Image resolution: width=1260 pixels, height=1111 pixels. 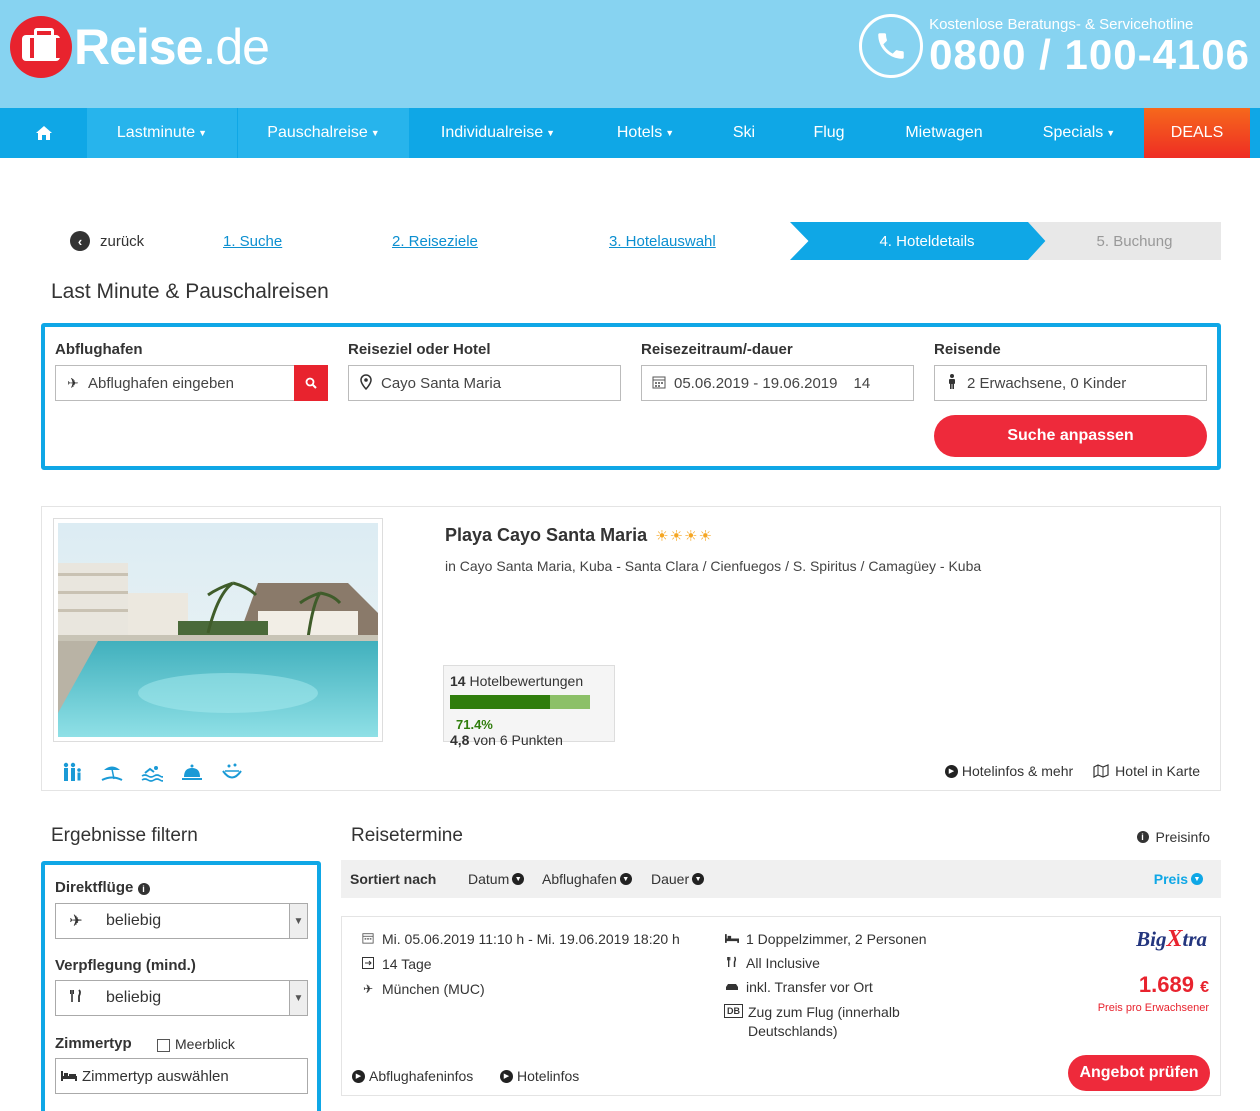 I want to click on hotline-number: 0800 / 100-4106, so click(x=1089, y=54).